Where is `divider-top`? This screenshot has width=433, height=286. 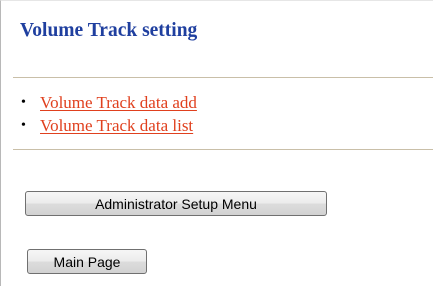 divider-top is located at coordinates (223, 77).